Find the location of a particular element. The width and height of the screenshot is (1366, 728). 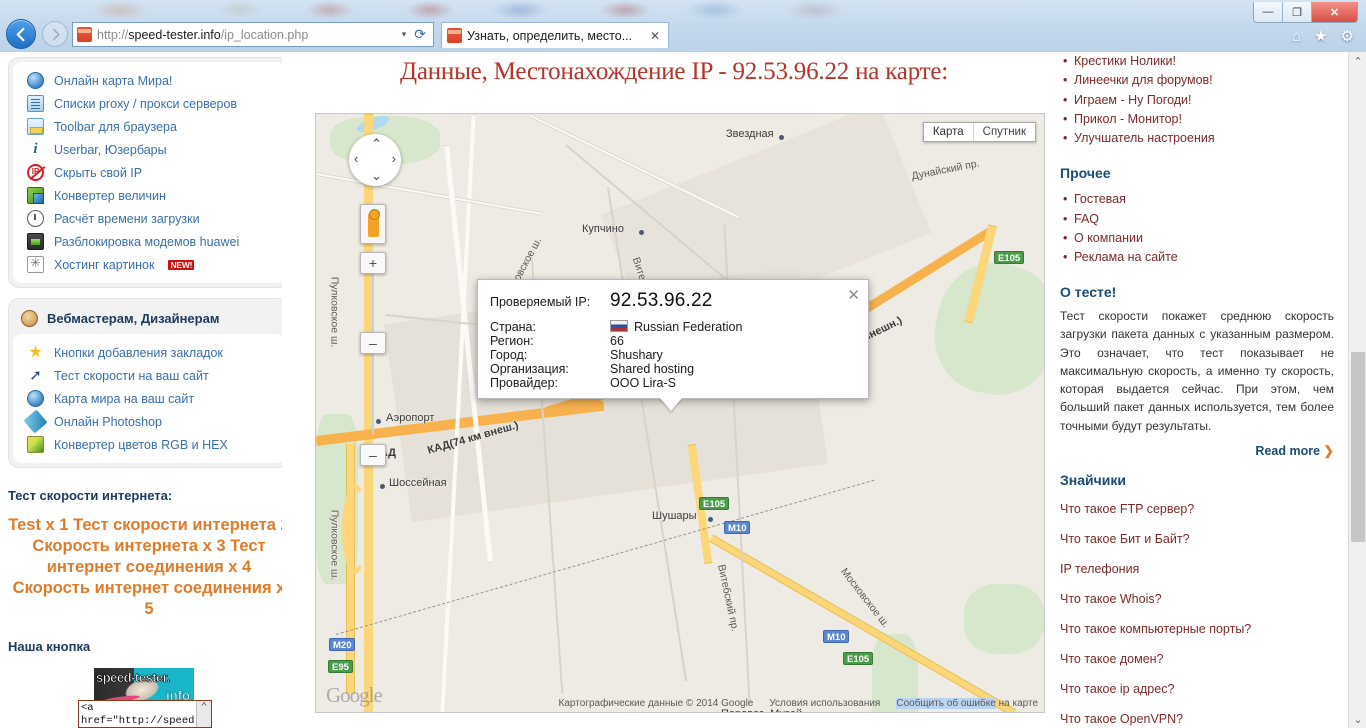

terms-of-use-link: Условия использования is located at coordinates (824, 703).